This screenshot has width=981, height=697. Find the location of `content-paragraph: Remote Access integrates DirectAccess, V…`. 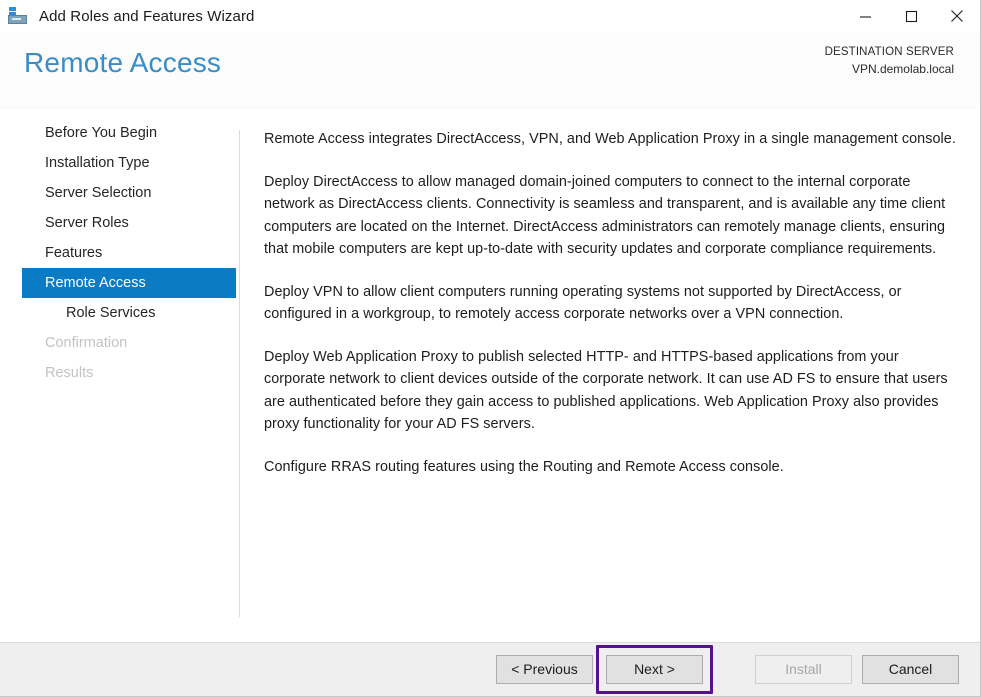

content-paragraph: Remote Access integrates DirectAccess, V… is located at coordinates (610, 139).